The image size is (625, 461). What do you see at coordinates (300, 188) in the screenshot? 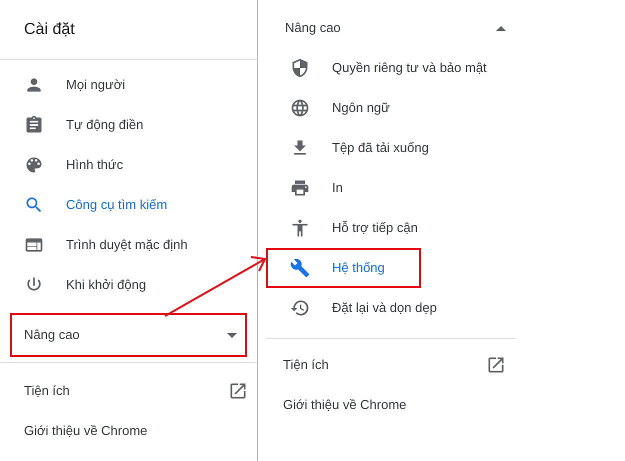
I see `printer-icon` at bounding box center [300, 188].